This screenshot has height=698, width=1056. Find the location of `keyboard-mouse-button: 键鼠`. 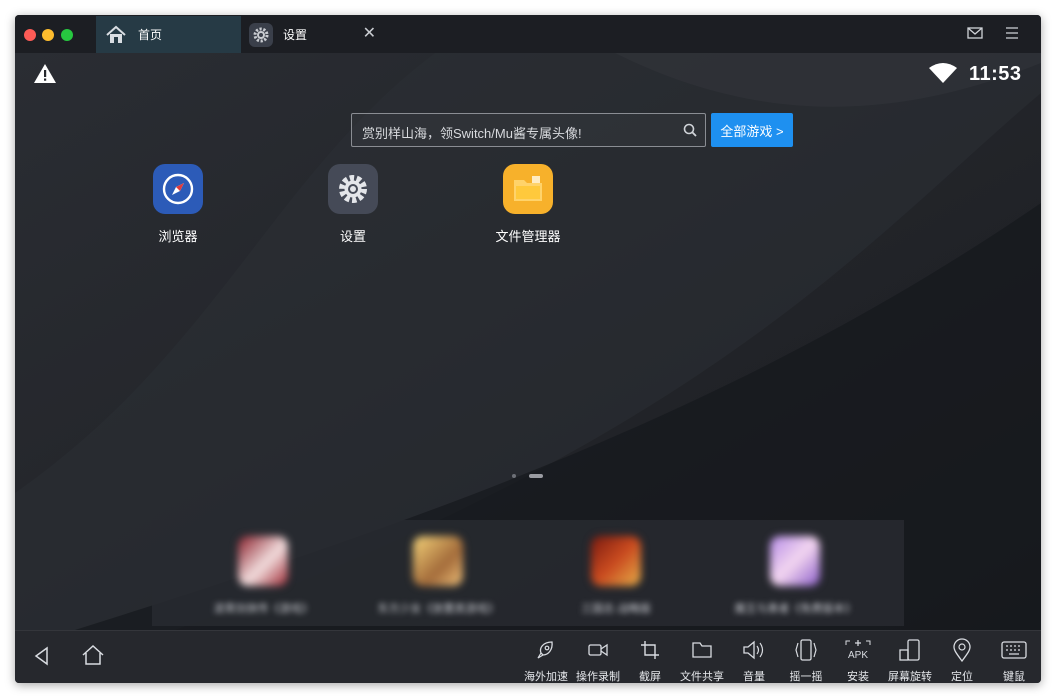

keyboard-mouse-button: 键鼠 is located at coordinates (1013, 660).